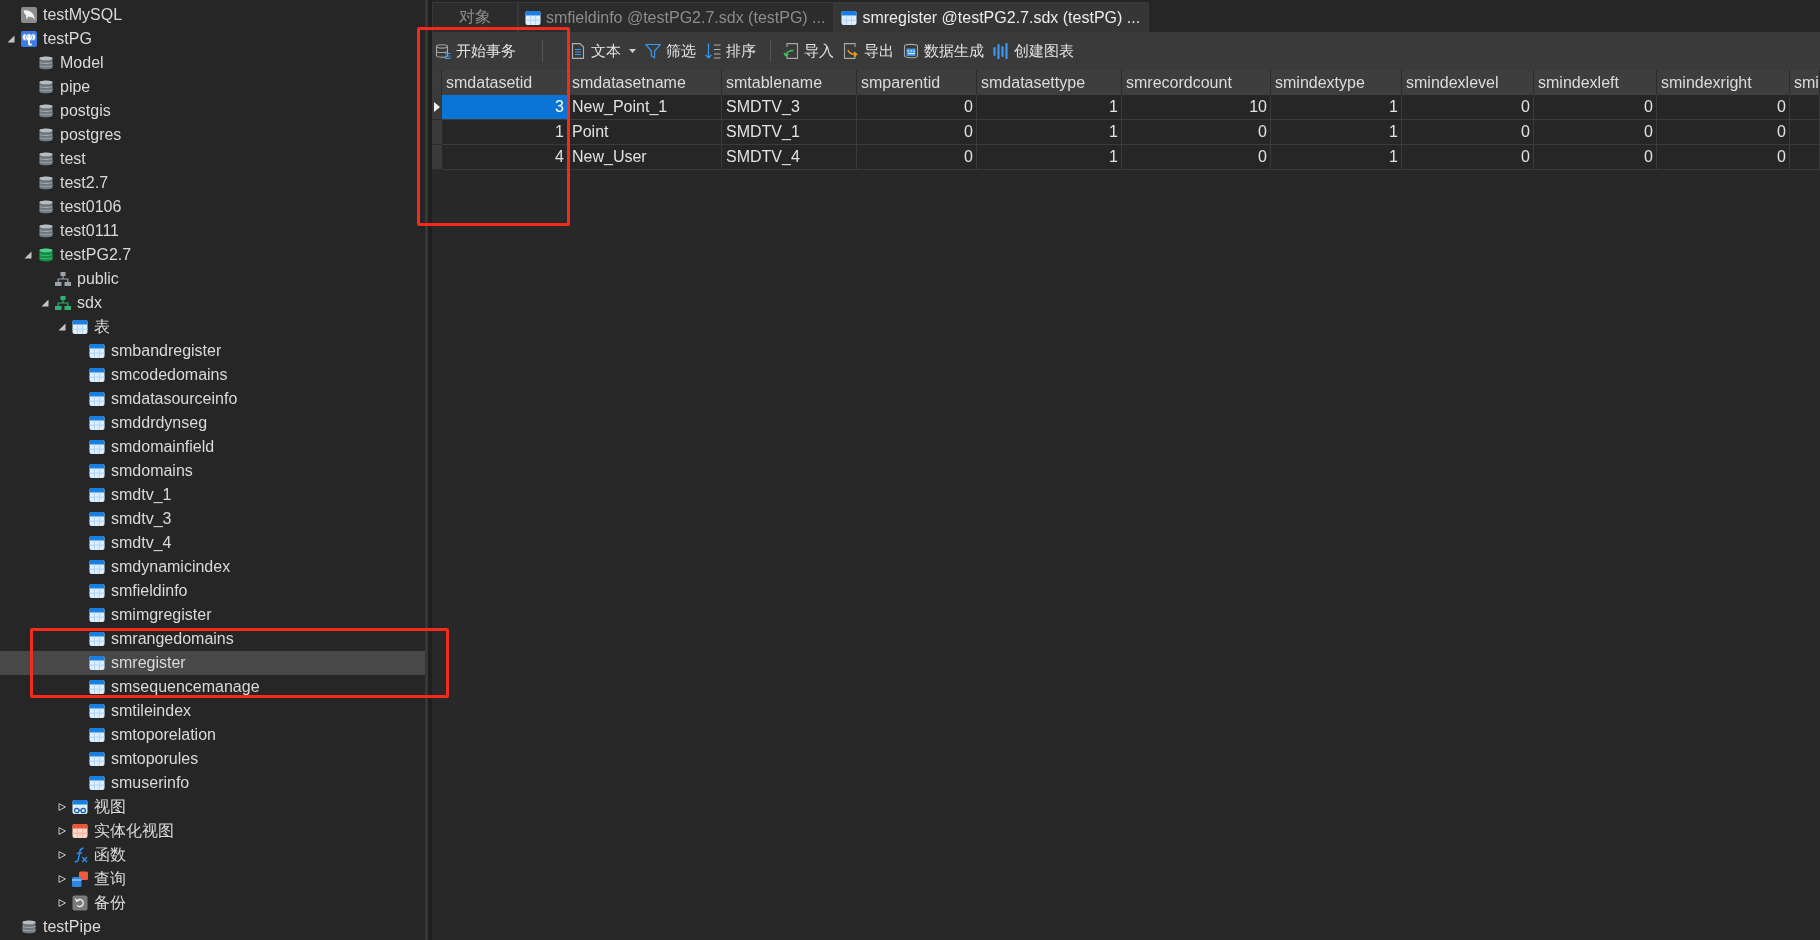 The height and width of the screenshot is (940, 1820). Describe the element at coordinates (1723, 82) in the screenshot. I see `column-header: smindexright` at that location.